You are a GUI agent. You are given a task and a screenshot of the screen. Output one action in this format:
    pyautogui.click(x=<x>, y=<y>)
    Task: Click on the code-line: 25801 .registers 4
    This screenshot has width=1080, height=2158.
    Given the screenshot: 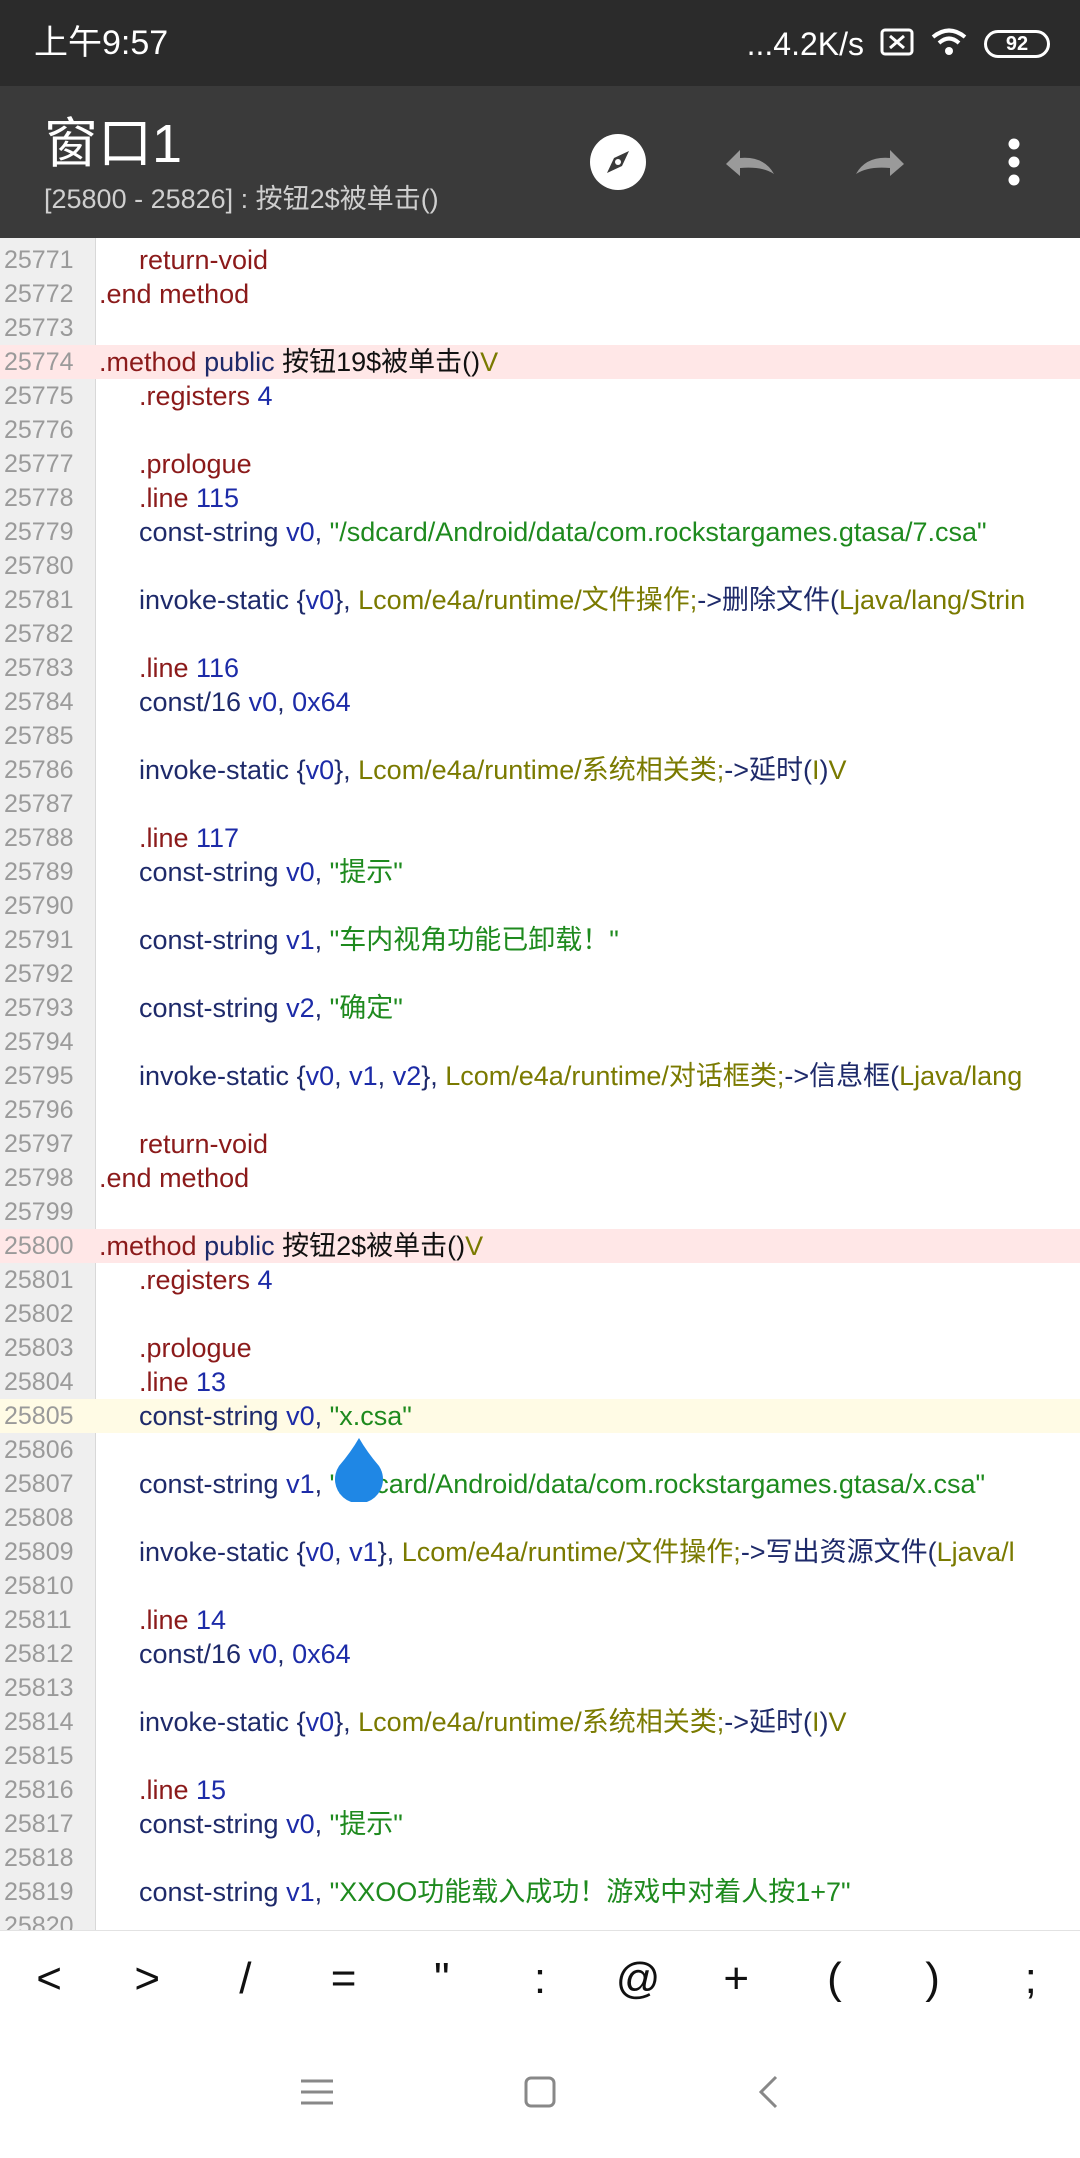 What is the action you would take?
    pyautogui.click(x=540, y=1280)
    